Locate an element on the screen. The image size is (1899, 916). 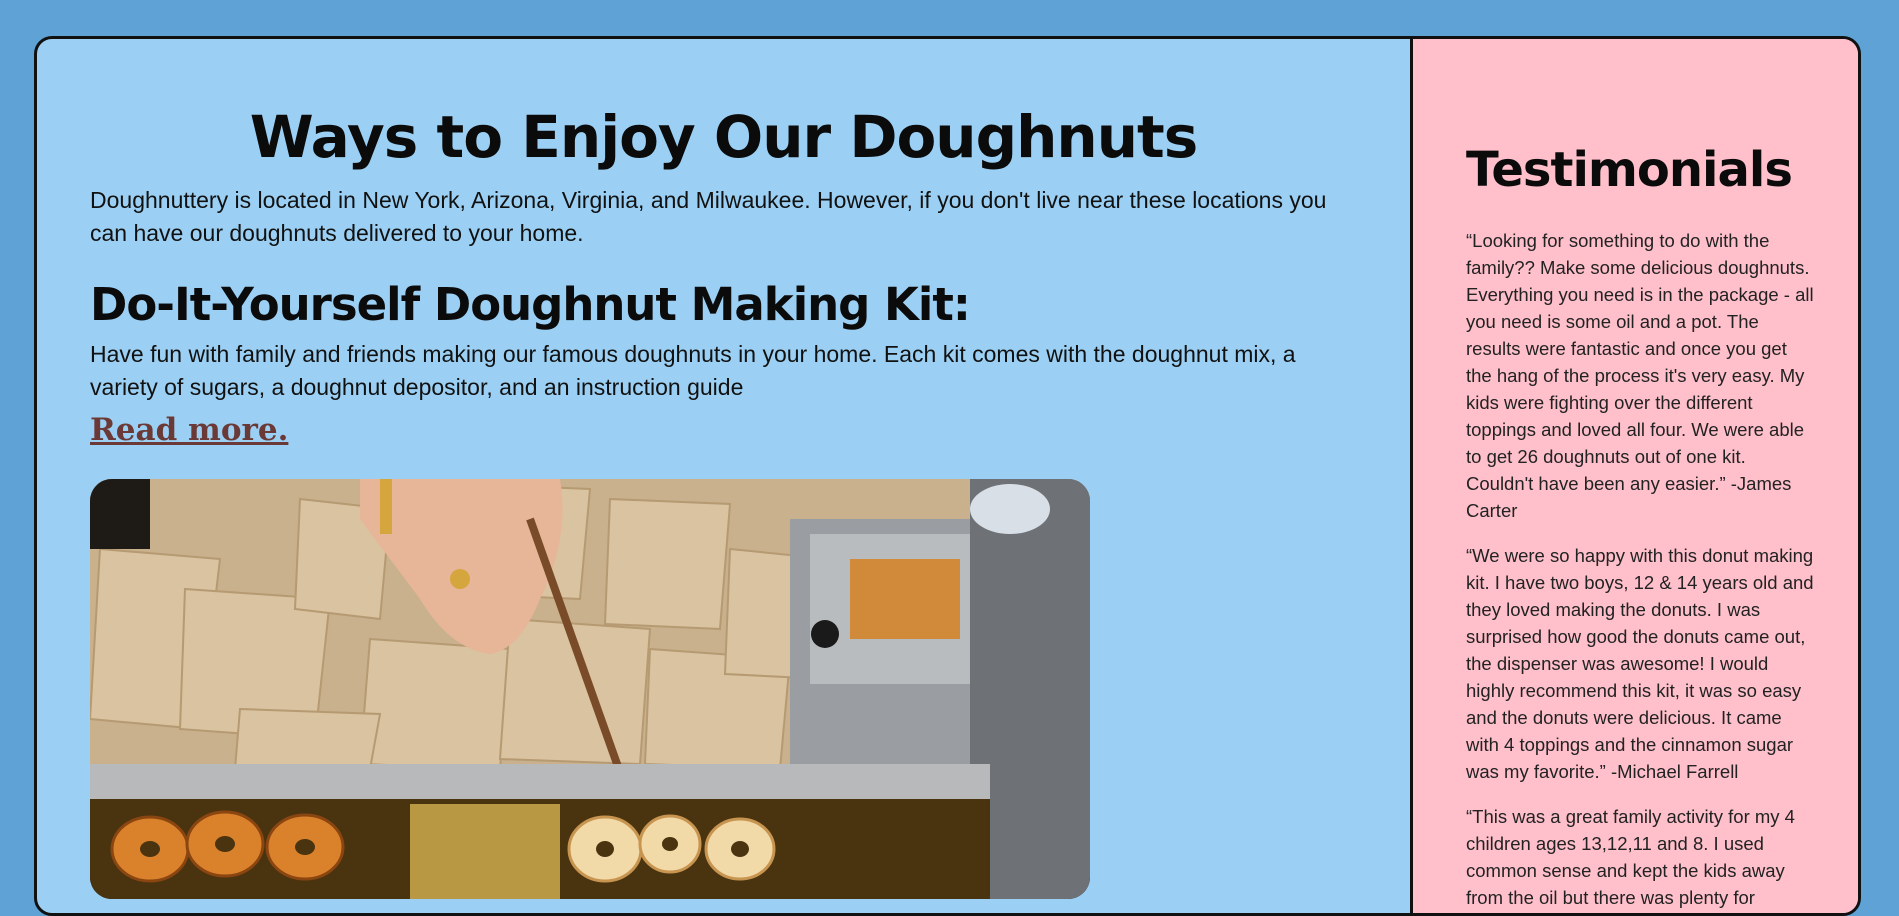
page-title: Ways to Enjoy Our Doughnuts is located at coordinates (724, 137).